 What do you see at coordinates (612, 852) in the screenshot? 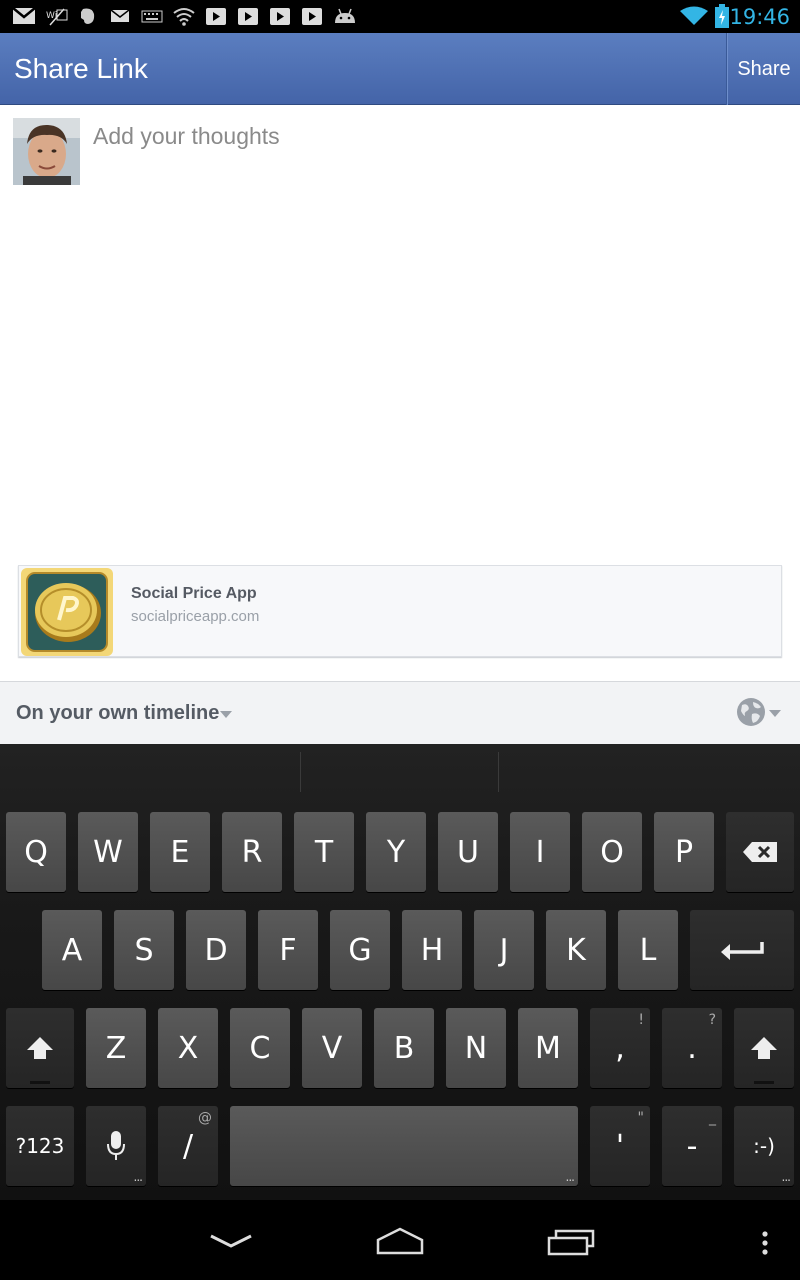
I see `key-o: O` at bounding box center [612, 852].